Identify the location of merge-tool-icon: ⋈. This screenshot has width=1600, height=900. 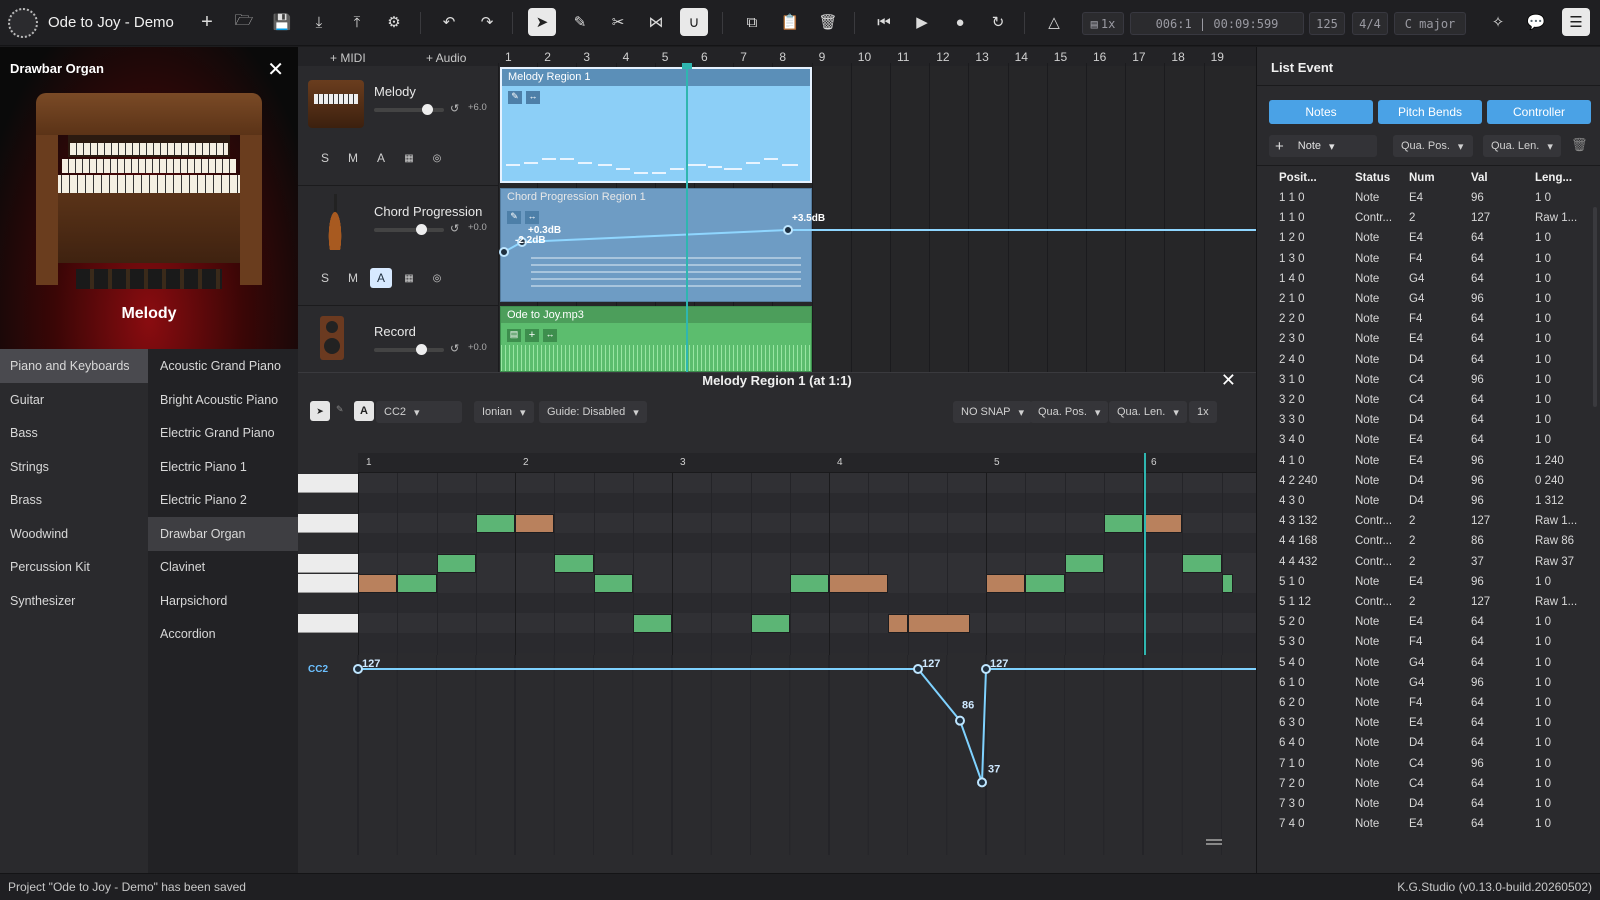
(656, 22).